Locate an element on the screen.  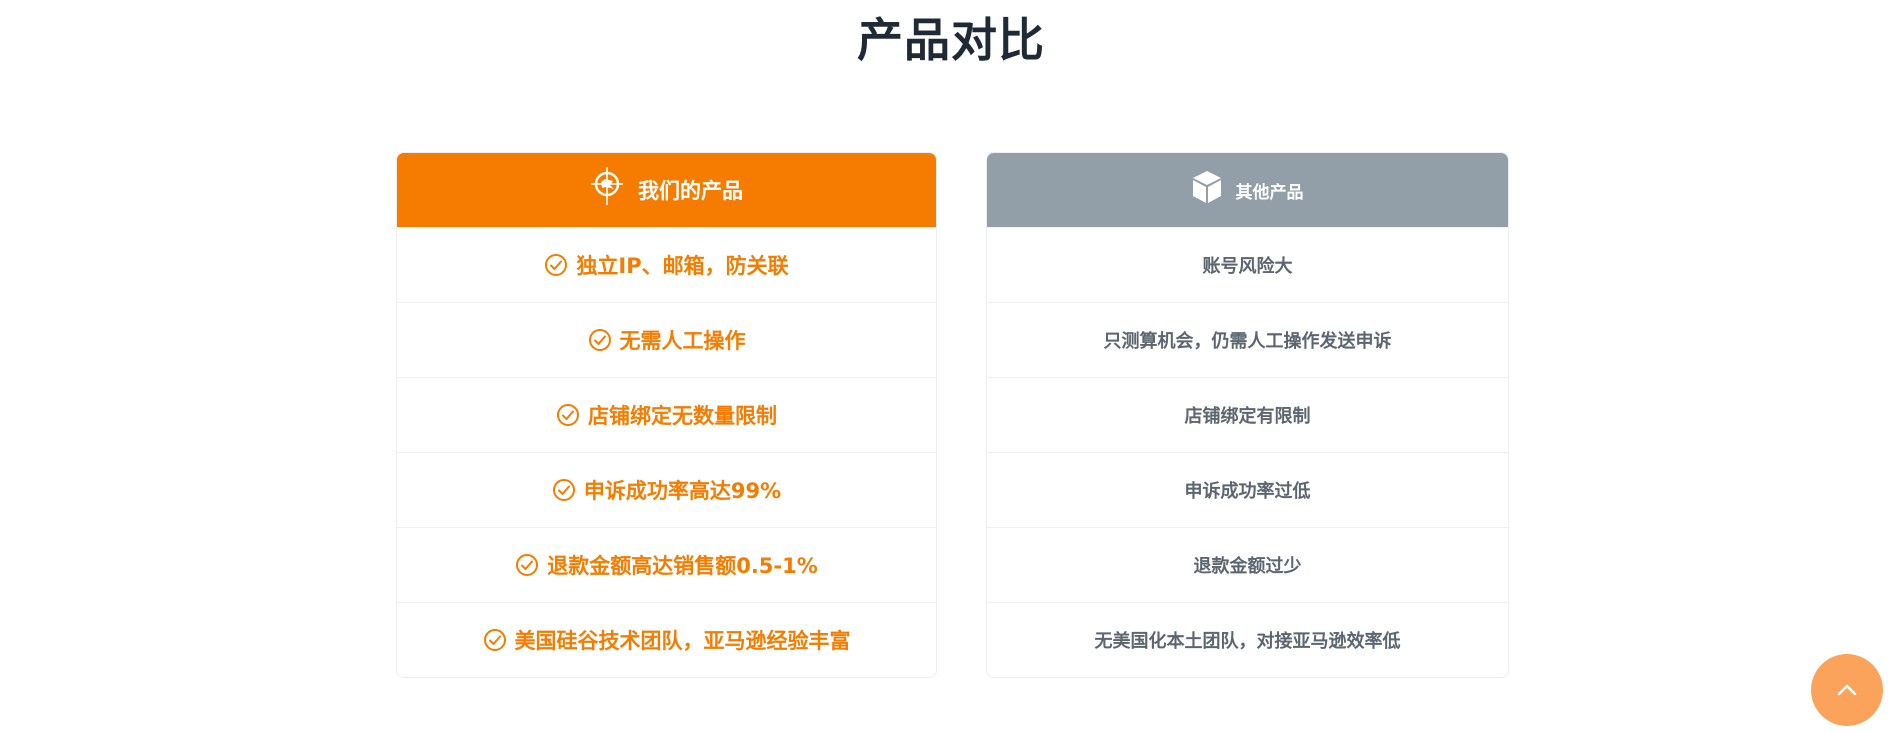
other-row: 只测算机会，仍需人工操作发送申诉 is located at coordinates (1247, 339).